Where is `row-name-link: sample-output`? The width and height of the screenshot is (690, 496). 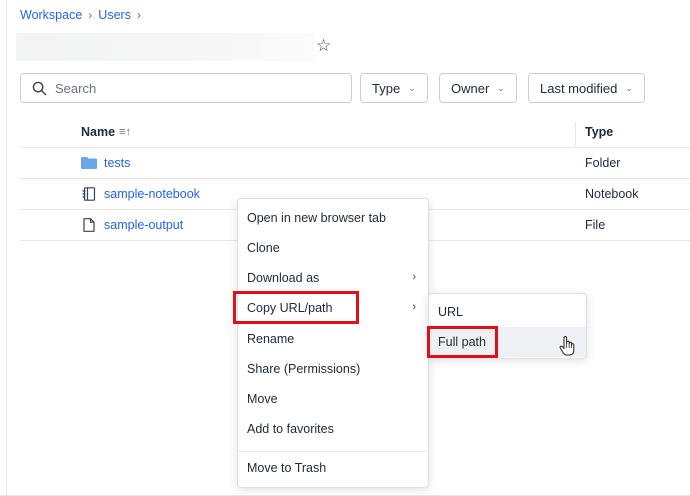 row-name-link: sample-output is located at coordinates (143, 225).